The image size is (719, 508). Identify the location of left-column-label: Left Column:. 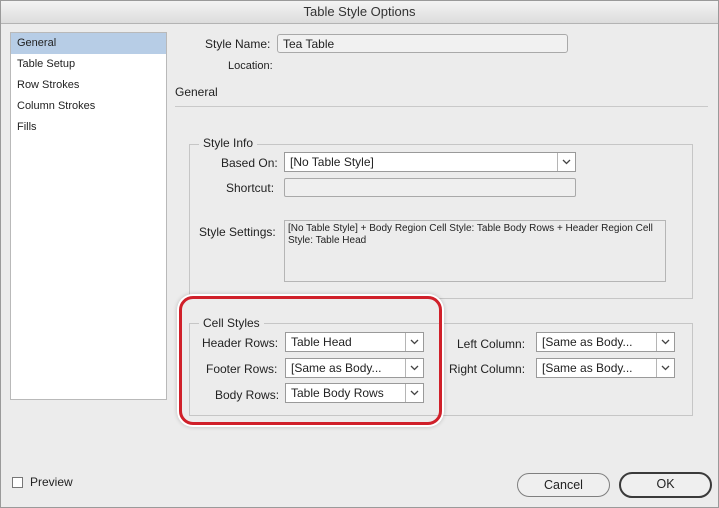
(491, 344).